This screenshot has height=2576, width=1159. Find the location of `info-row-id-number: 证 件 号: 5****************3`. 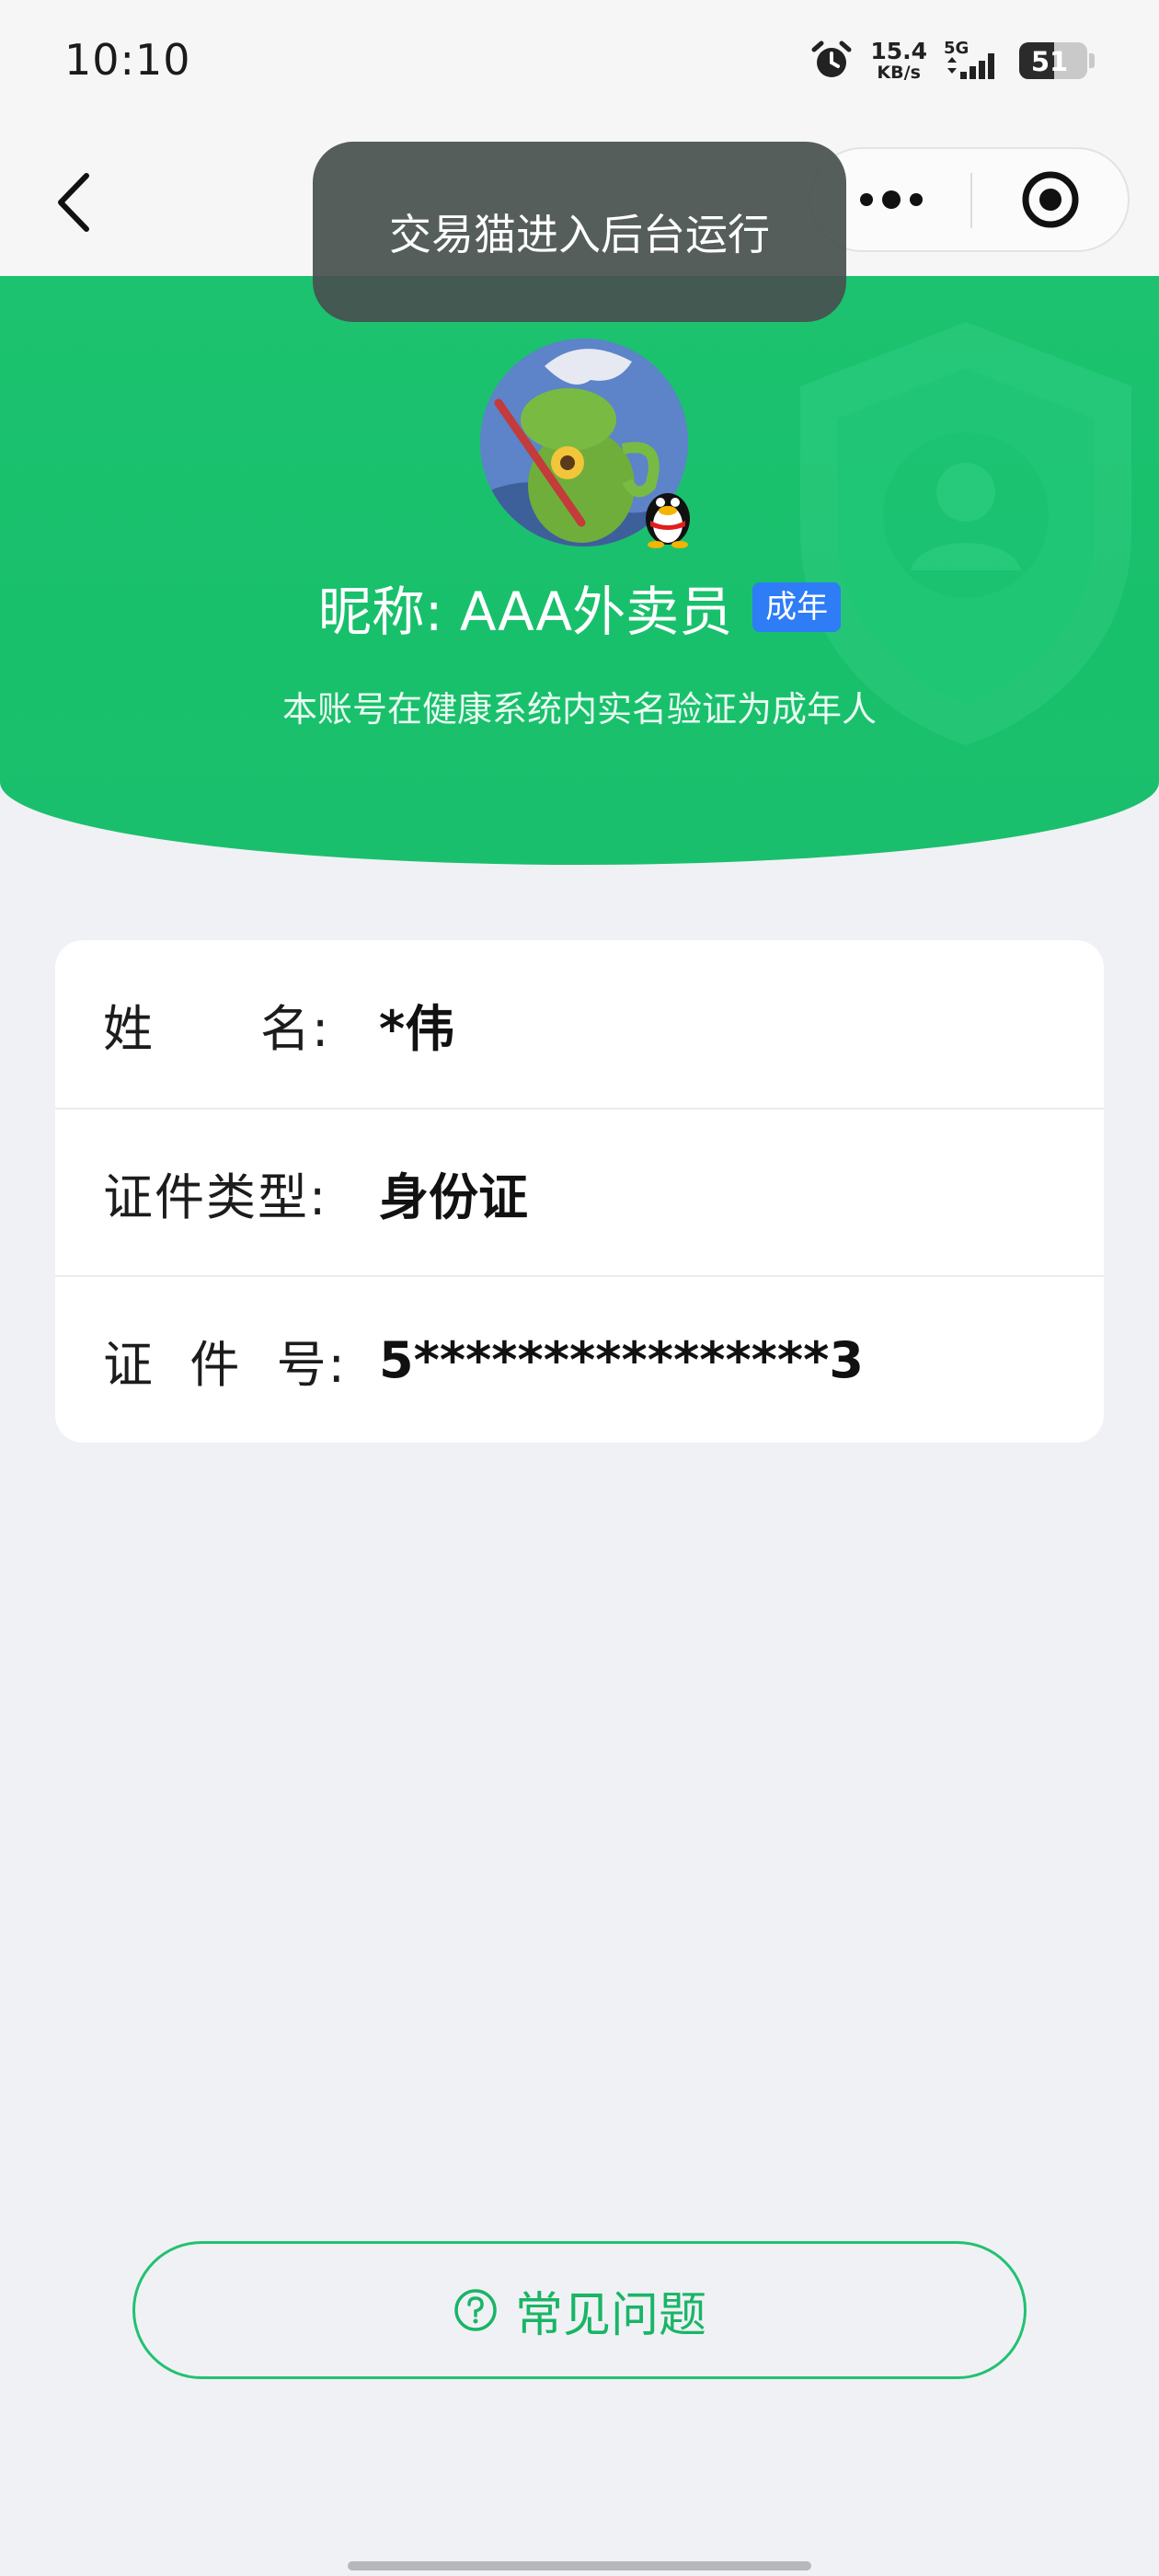

info-row-id-number: 证 件 号: 5****************3 is located at coordinates (579, 1359).